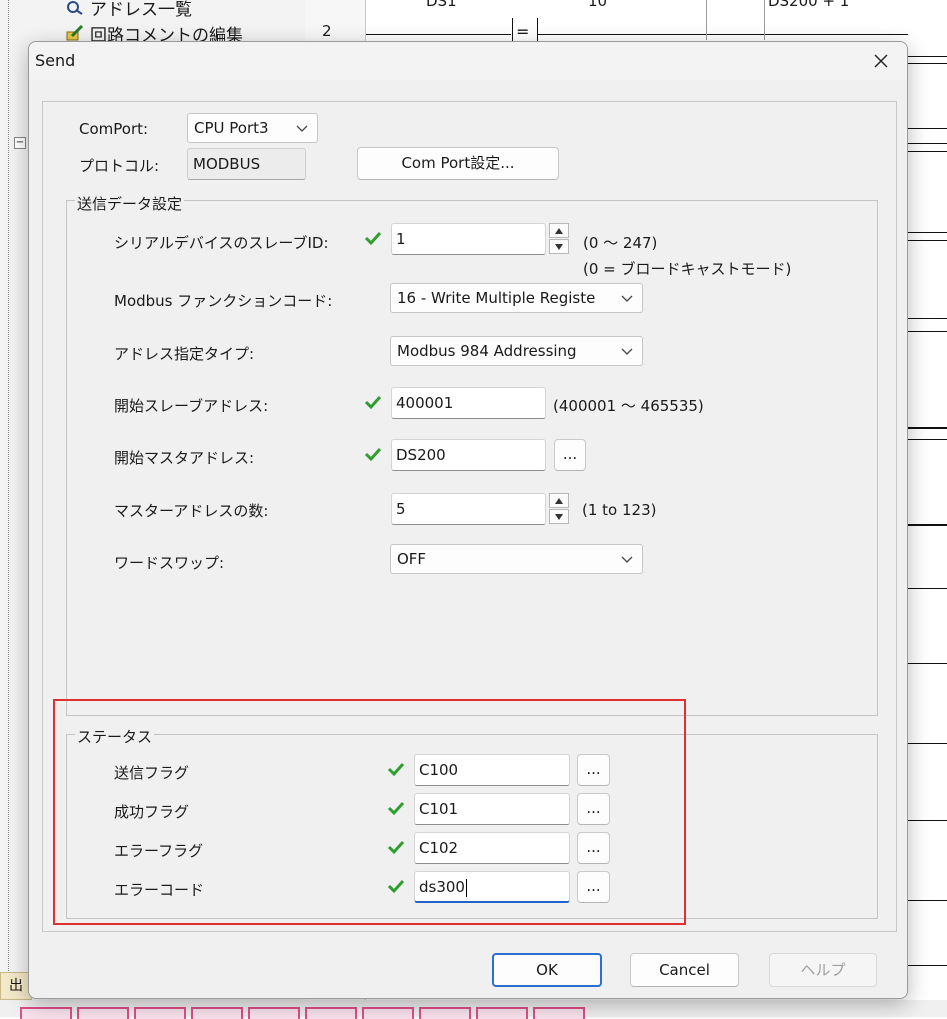  Describe the element at coordinates (75, 7) in the screenshot. I see `address-list-icon` at that location.